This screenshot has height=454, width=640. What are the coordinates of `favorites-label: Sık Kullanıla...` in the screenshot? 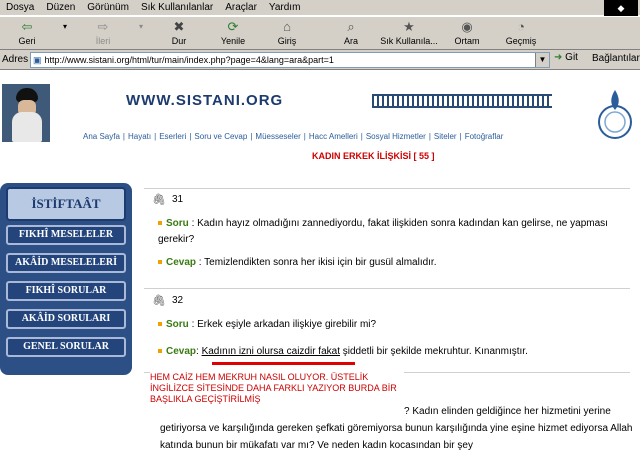 It's located at (409, 41).